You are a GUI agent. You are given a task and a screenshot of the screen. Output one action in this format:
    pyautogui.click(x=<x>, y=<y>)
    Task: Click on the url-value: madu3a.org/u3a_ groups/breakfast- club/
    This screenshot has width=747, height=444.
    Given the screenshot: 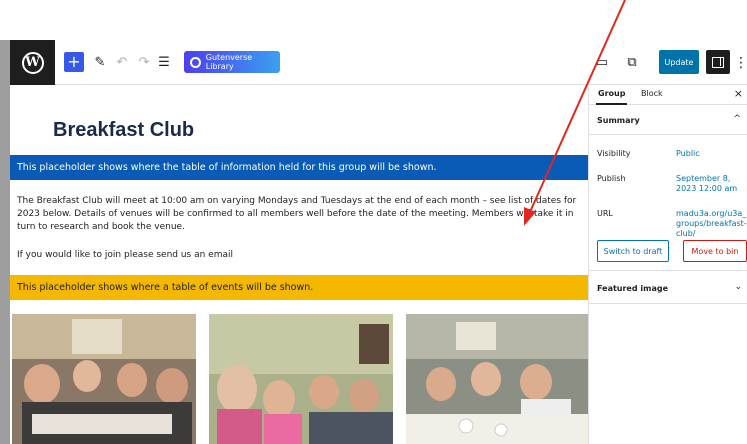 What is the action you would take?
    pyautogui.click(x=711, y=224)
    